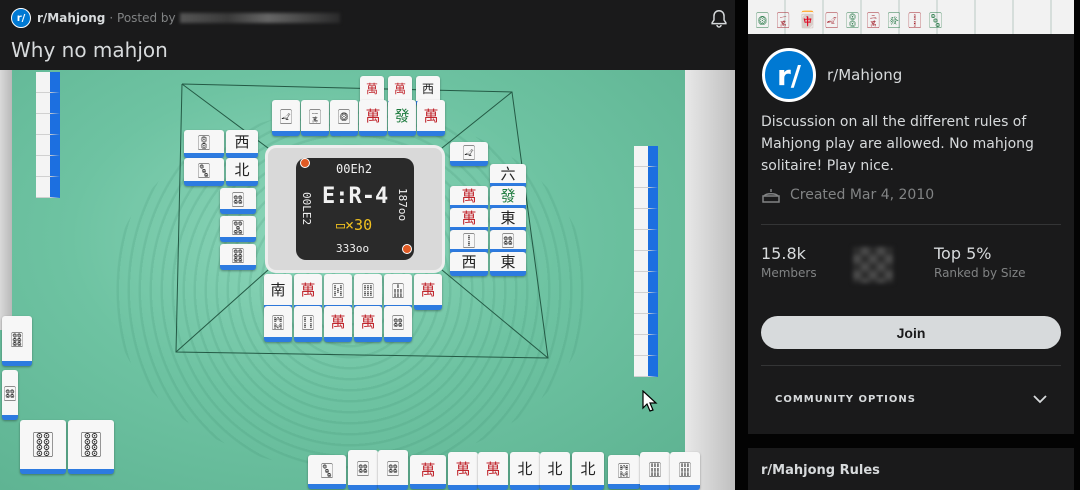 This screenshot has width=1080, height=490. Describe the element at coordinates (204, 172) in the screenshot. I see `tile: 🀛` at that location.